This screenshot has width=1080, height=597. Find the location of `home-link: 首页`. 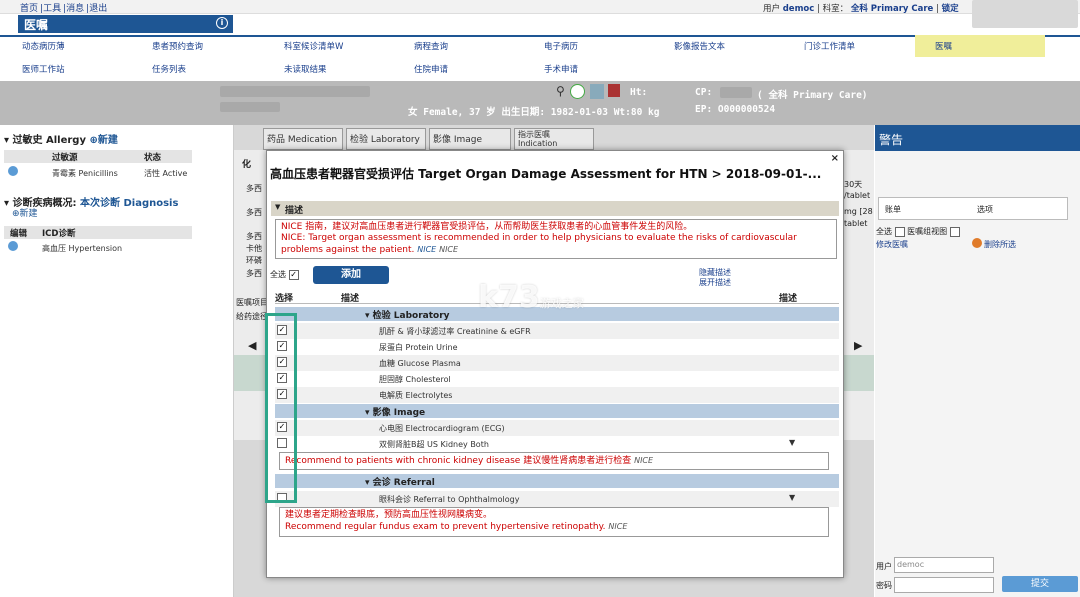

home-link: 首页 is located at coordinates (29, 9).